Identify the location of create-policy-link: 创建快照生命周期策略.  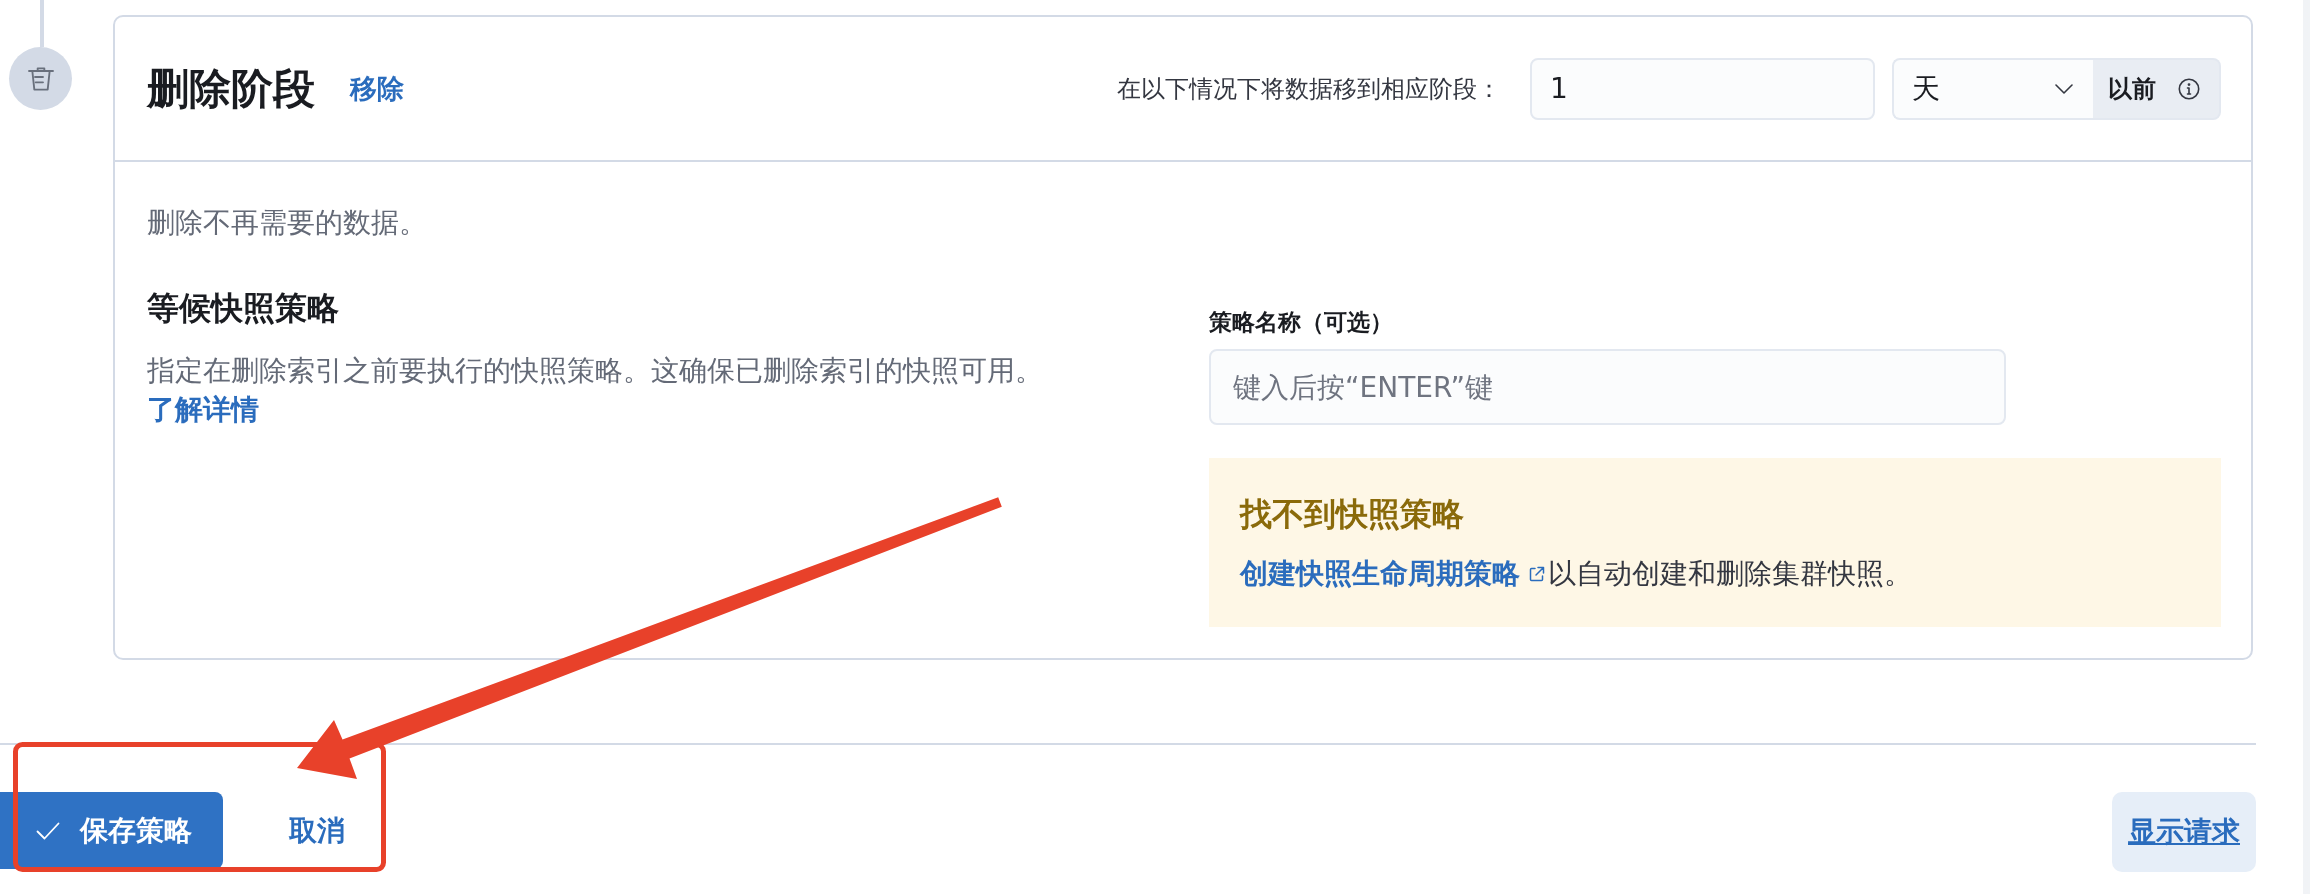
(1380, 574).